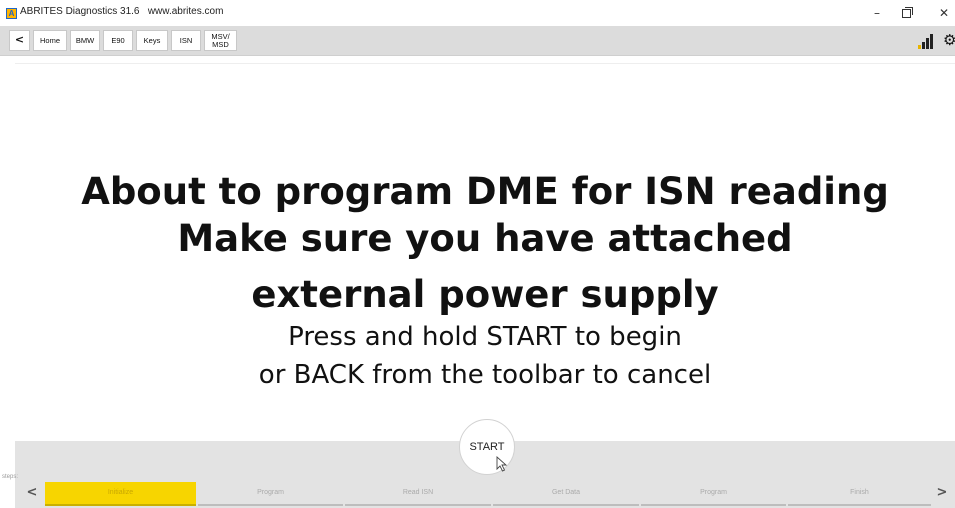 The height and width of the screenshot is (508, 955). Describe the element at coordinates (566, 494) in the screenshot. I see `step-get-data: Get Data` at that location.